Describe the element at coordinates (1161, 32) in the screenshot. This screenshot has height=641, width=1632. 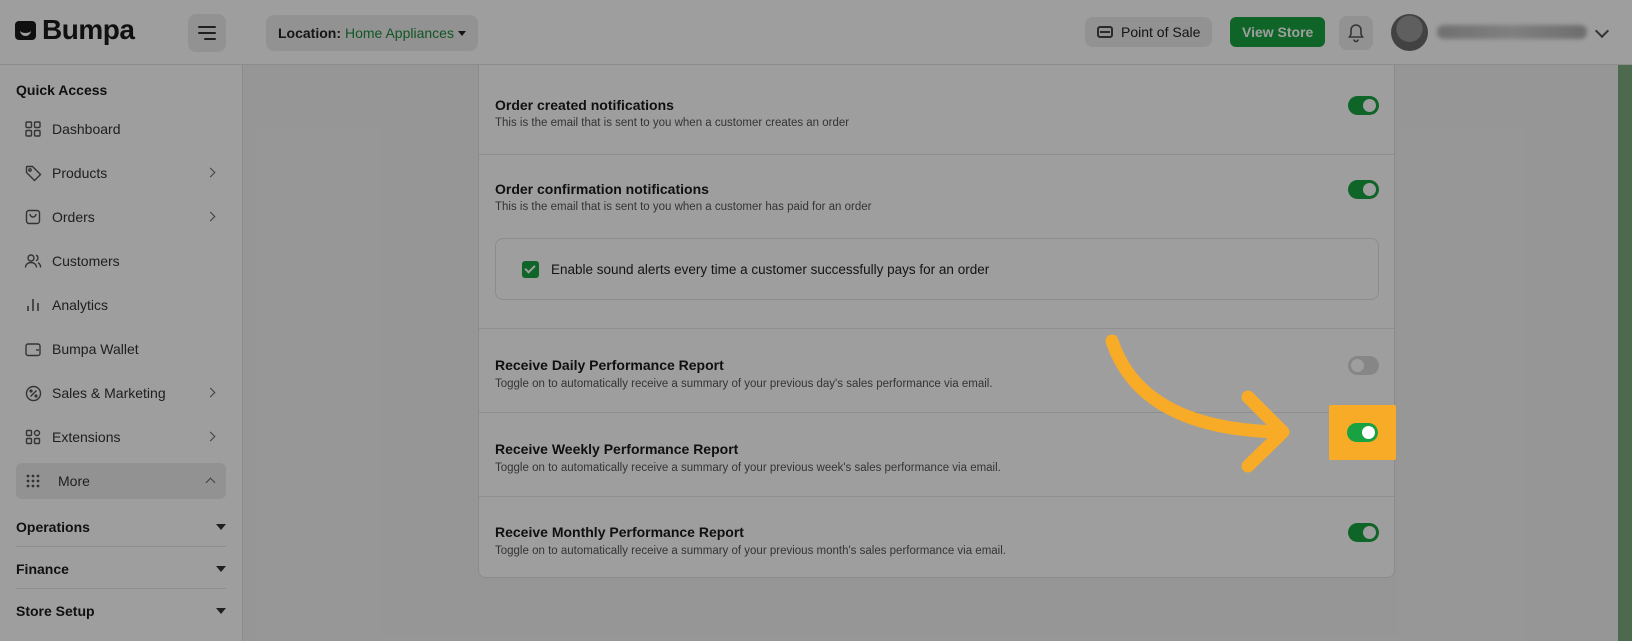
I see `point-of-sale-label: Point of Sale` at that location.